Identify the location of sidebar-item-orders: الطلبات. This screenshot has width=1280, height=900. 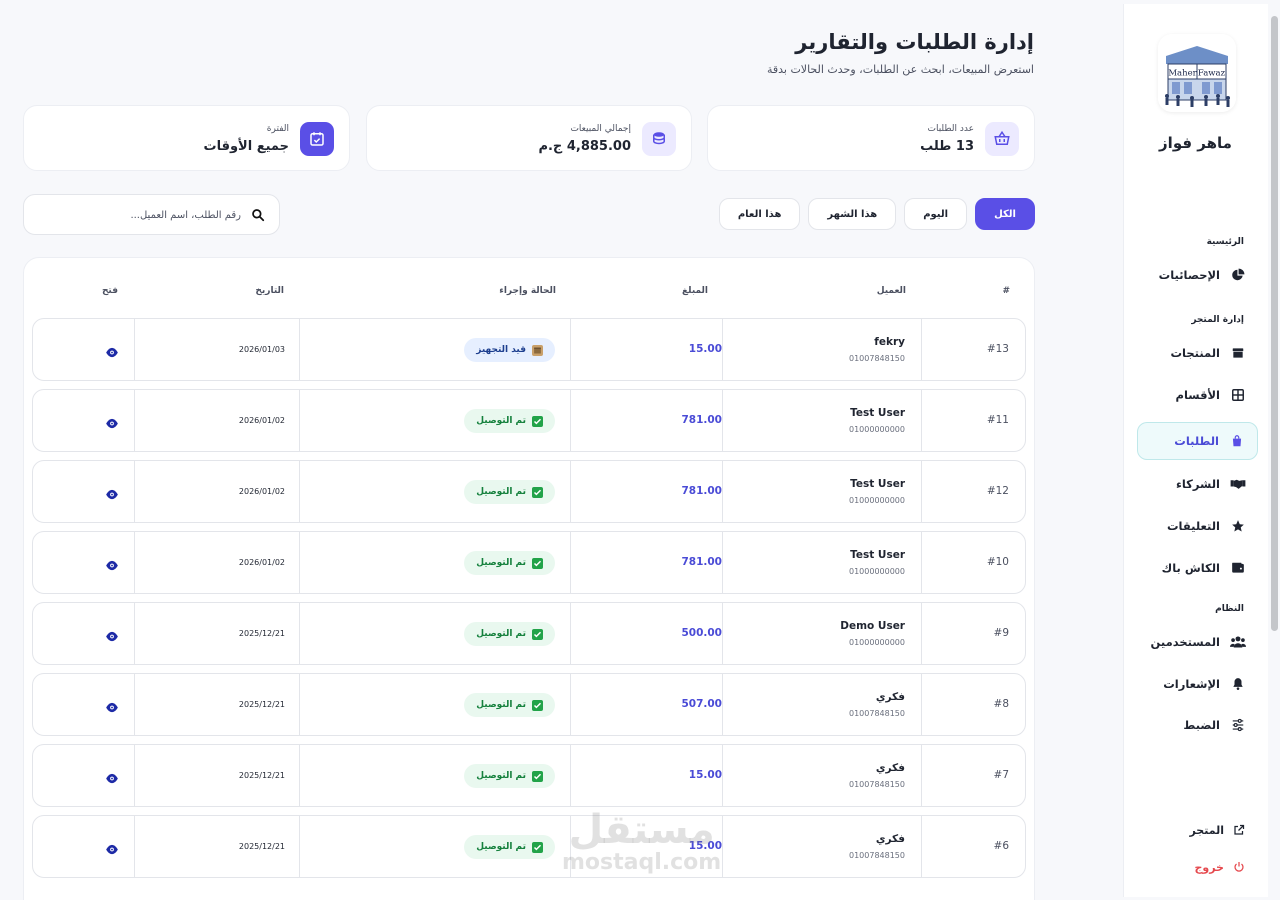
(1197, 441).